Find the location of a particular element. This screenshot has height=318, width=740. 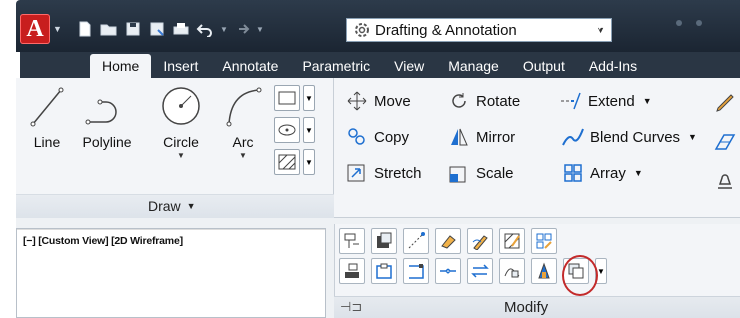

arc-tool-button: Arc ▼ is located at coordinates (243, 122).